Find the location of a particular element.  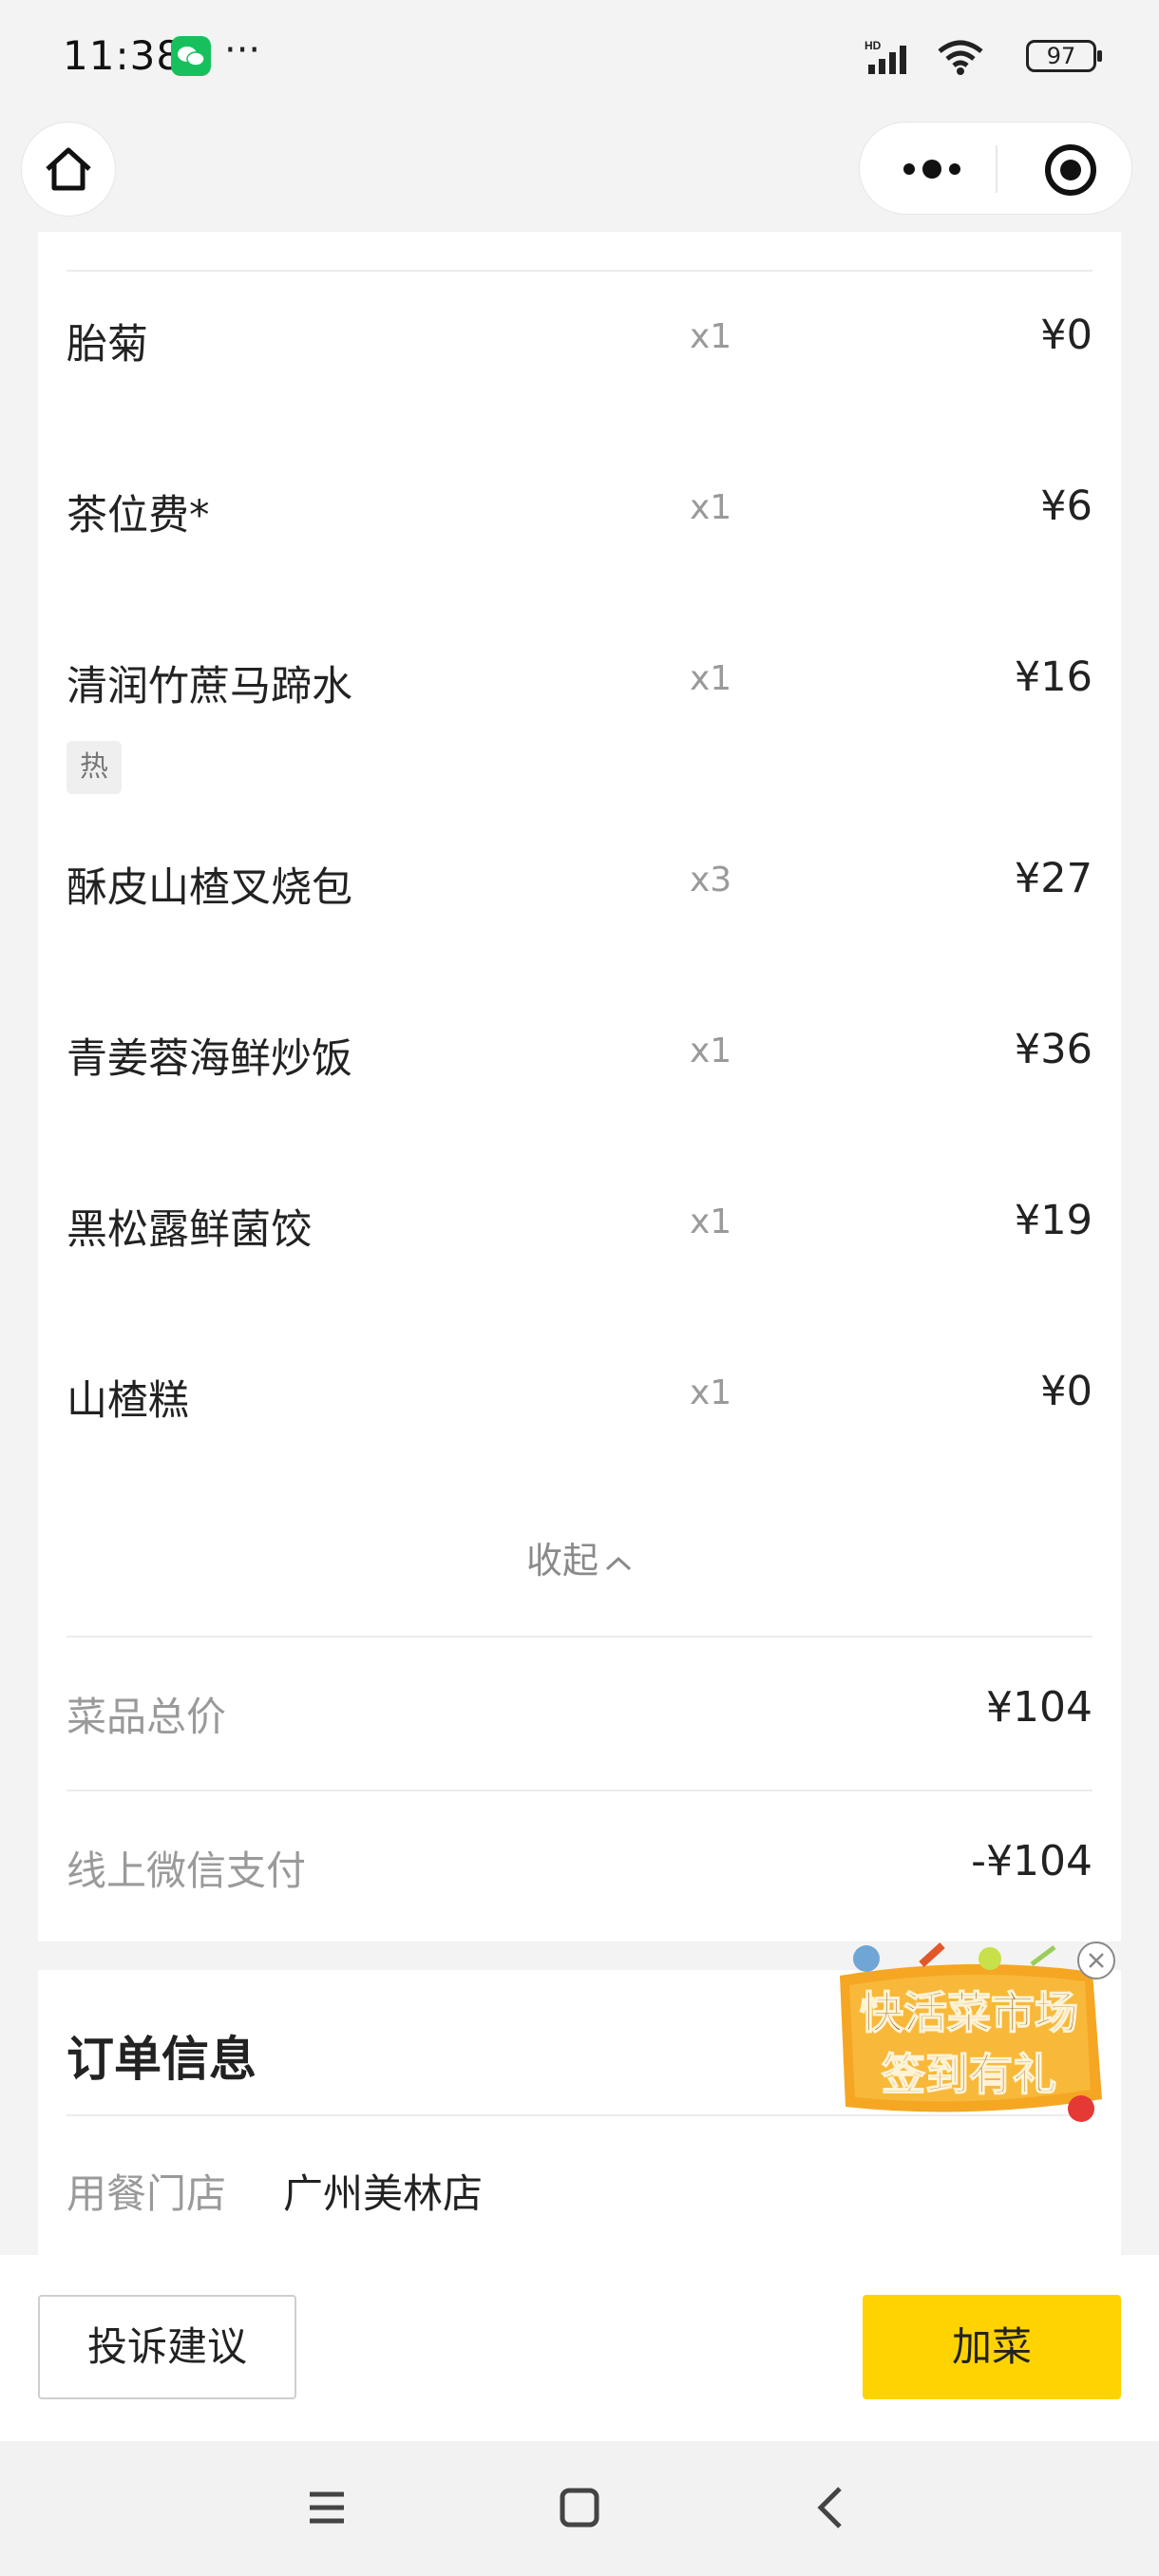

order-info-title: 订单信息 is located at coordinates (161, 2059).